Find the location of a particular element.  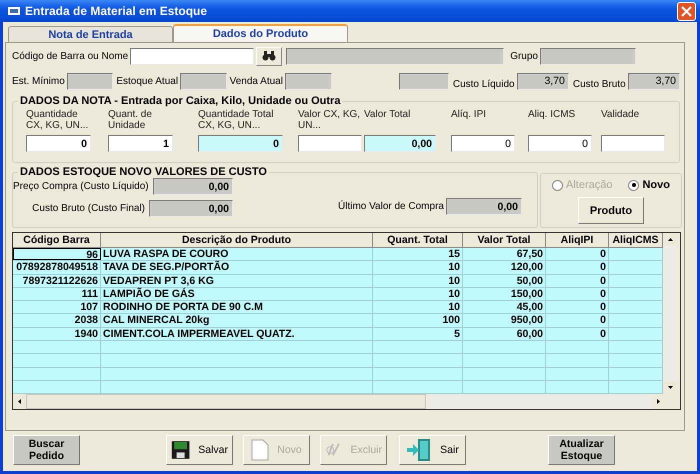

field-label: Validade is located at coordinates (620, 115).